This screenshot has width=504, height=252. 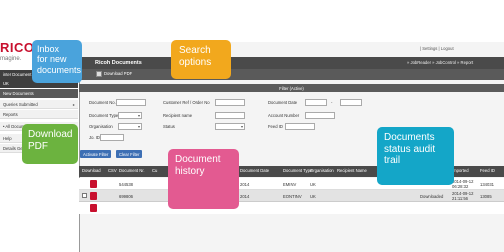 I want to click on column-header: Imported, so click(x=460, y=170).